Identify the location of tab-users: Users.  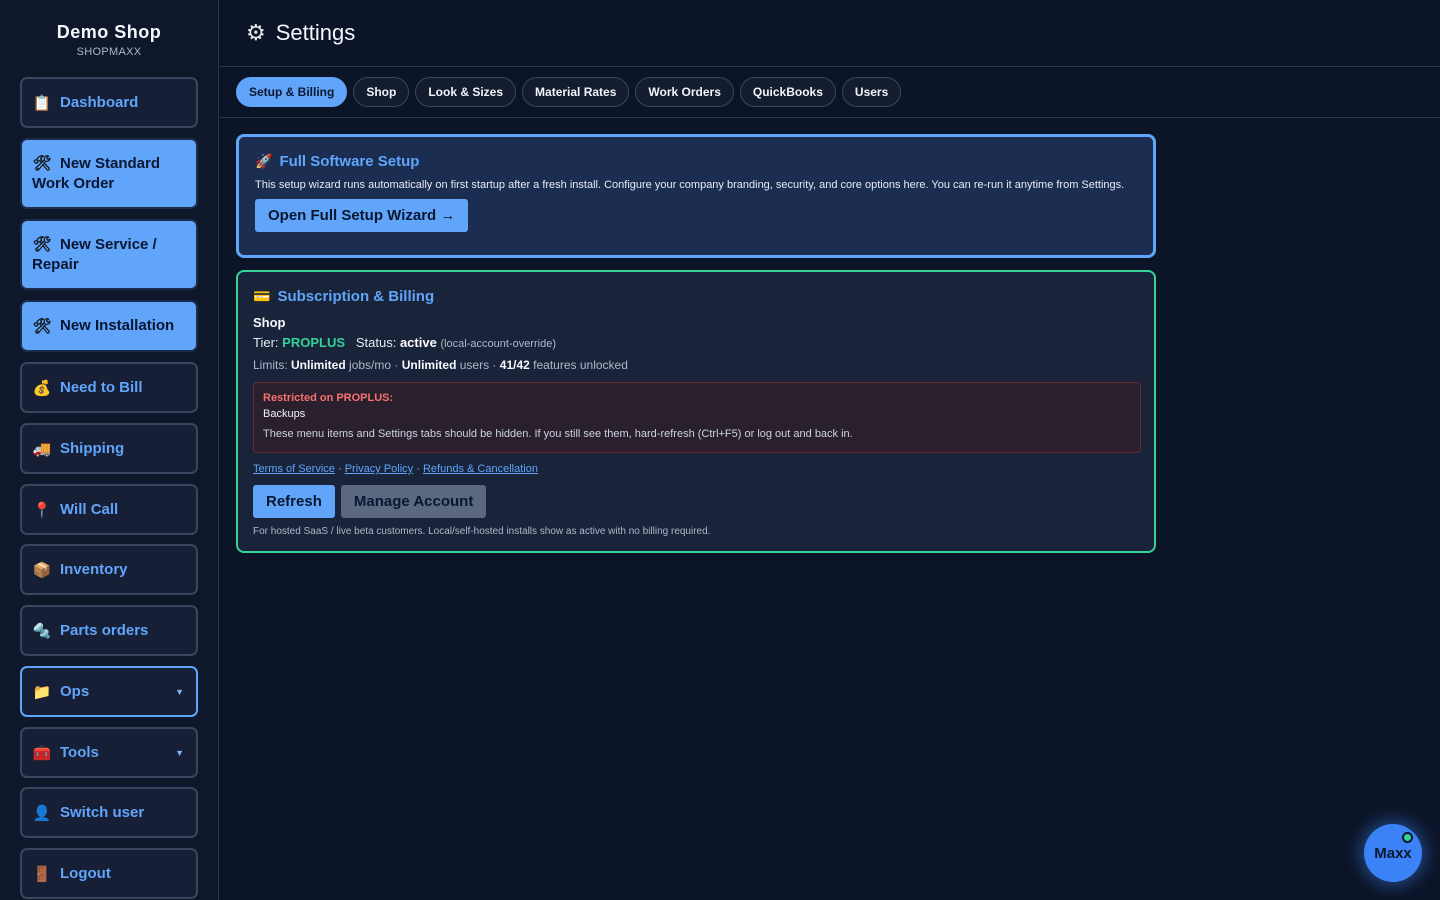
(871, 92).